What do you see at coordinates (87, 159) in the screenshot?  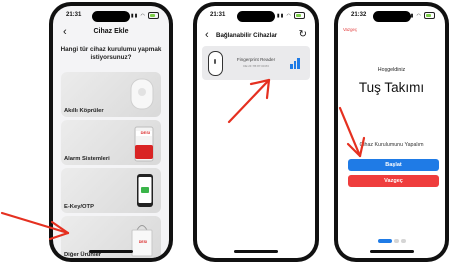 I see `category-label: Alarm Sistemleri` at bounding box center [87, 159].